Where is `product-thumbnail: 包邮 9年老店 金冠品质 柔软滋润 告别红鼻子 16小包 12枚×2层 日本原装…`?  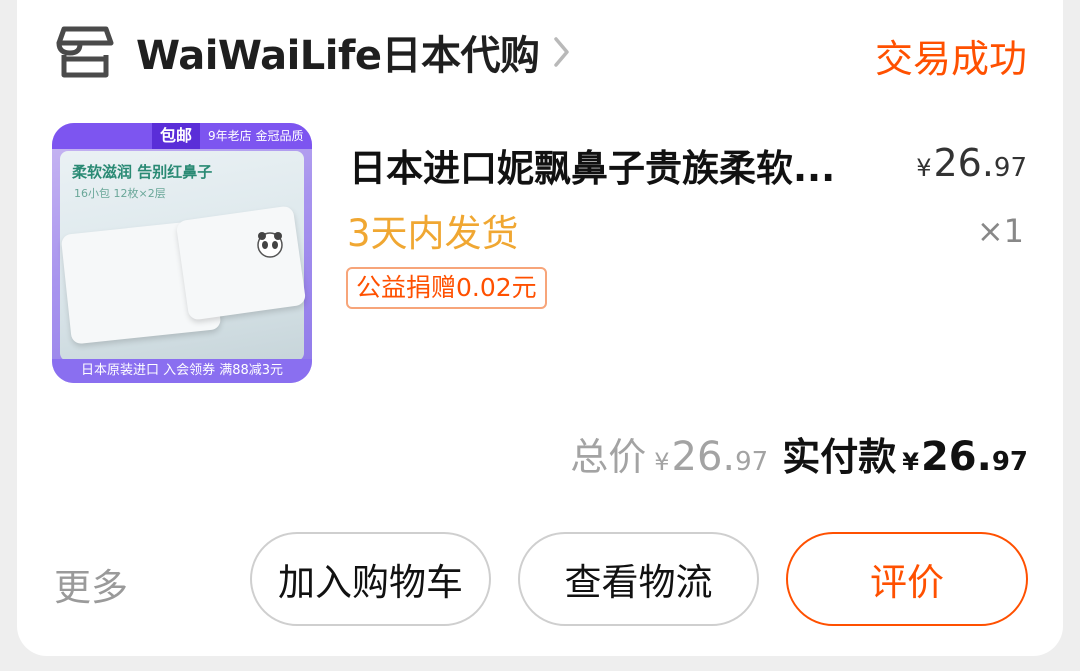
product-thumbnail: 包邮 9年老店 金冠品质 柔软滋润 告别红鼻子 16小包 12枚×2层 日本原装… is located at coordinates (182, 253).